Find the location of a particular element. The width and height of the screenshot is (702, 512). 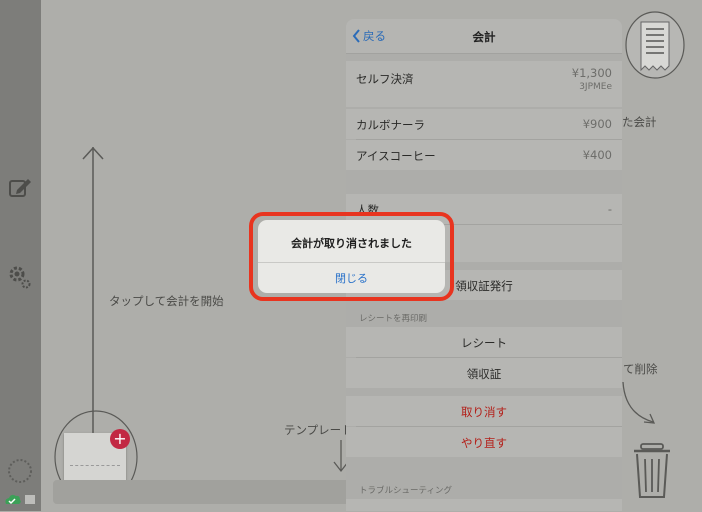

template-strip is located at coordinates (203, 492).